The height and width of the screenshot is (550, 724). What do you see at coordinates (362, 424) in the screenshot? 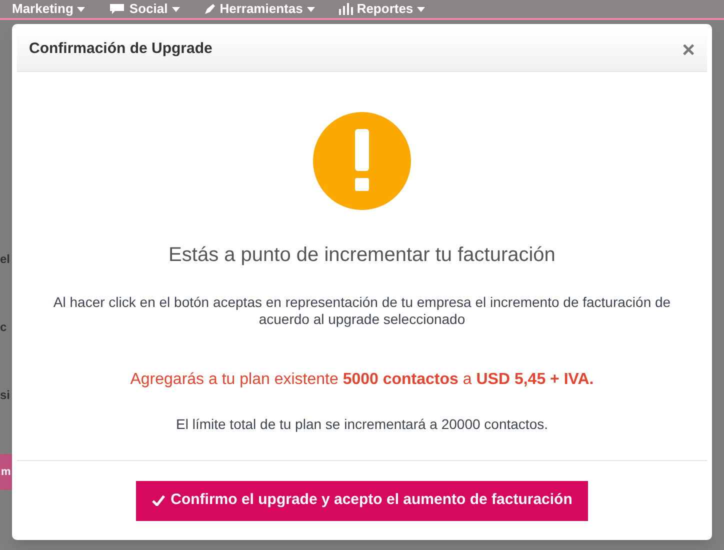
I see `plan-limit-text: El límite total de tu plan se incrementará a 20000 contactos.` at bounding box center [362, 424].